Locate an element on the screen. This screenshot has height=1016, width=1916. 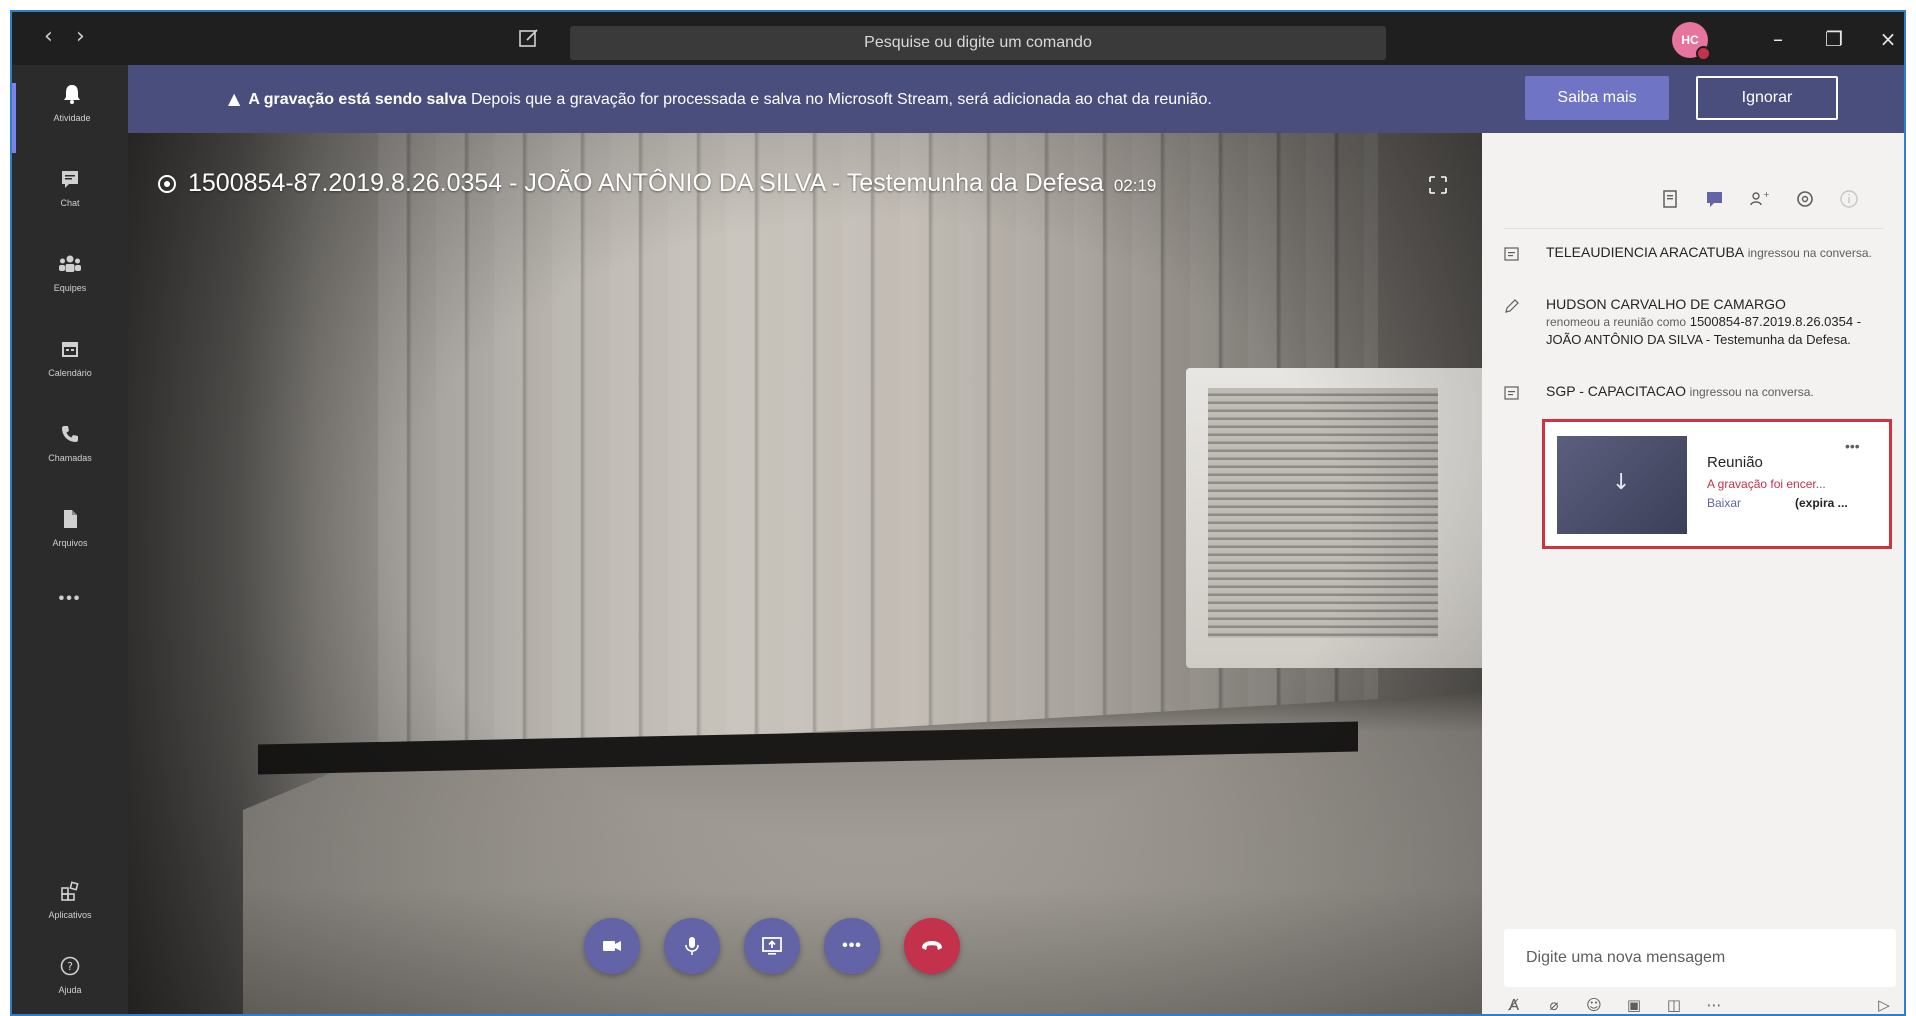
rail-label: Calendário is located at coordinates (70, 373).